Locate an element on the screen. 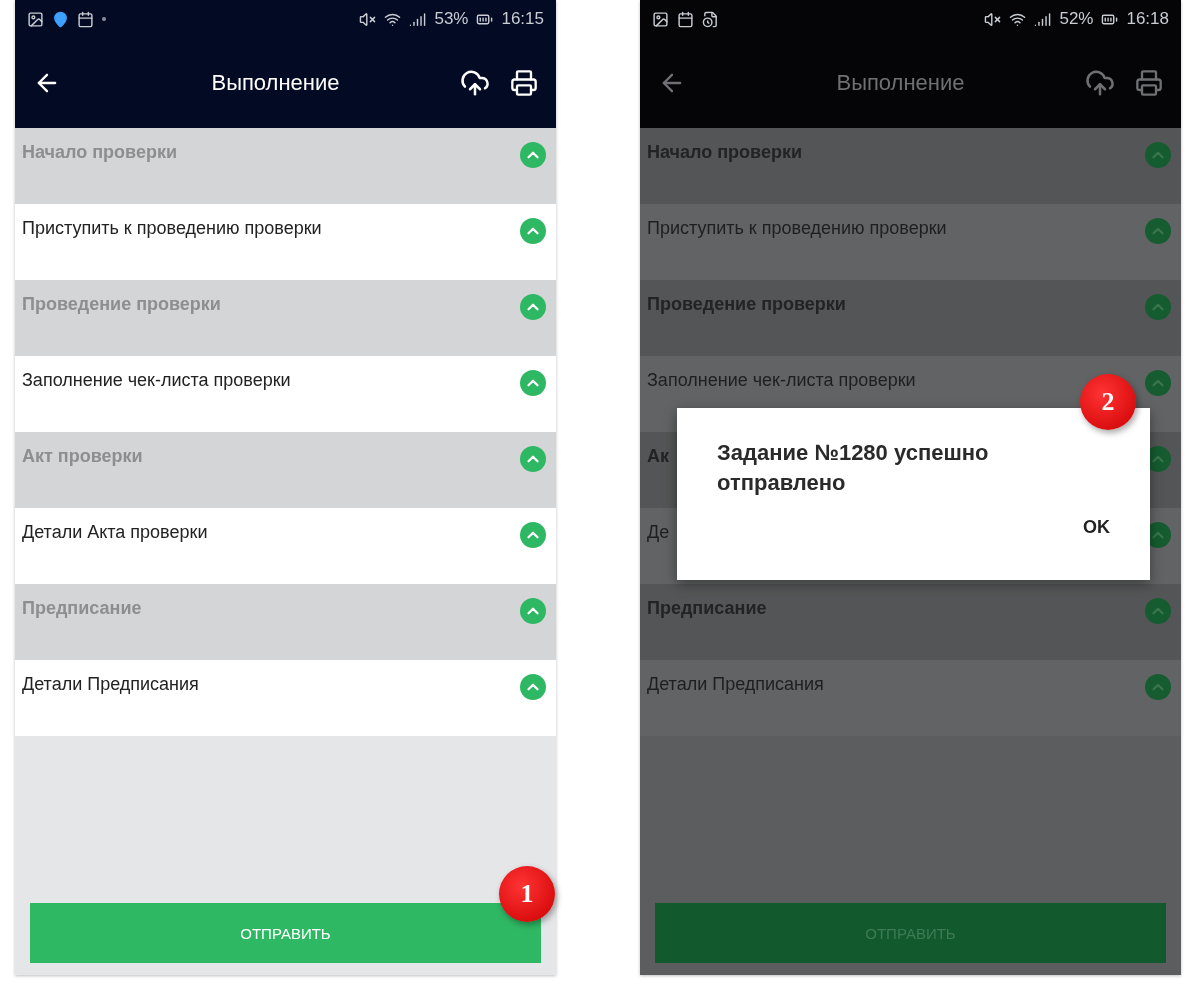 The width and height of the screenshot is (1194, 987). battery-percent: 53% is located at coordinates (451, 19).